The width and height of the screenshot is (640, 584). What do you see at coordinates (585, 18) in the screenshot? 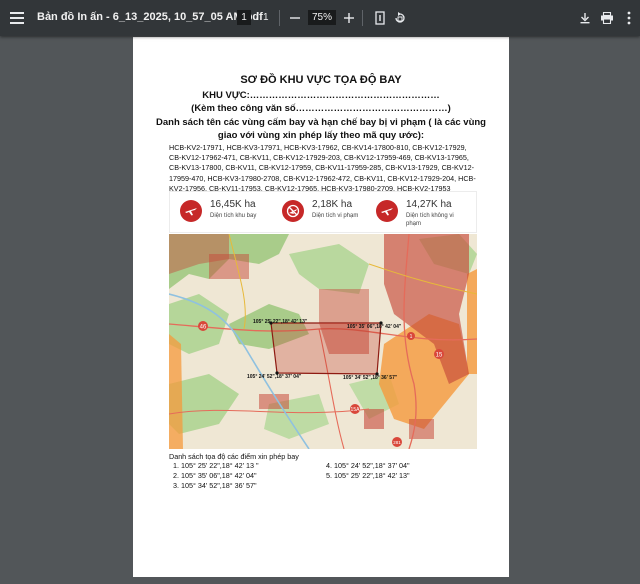
I see `download-icon` at bounding box center [585, 18].